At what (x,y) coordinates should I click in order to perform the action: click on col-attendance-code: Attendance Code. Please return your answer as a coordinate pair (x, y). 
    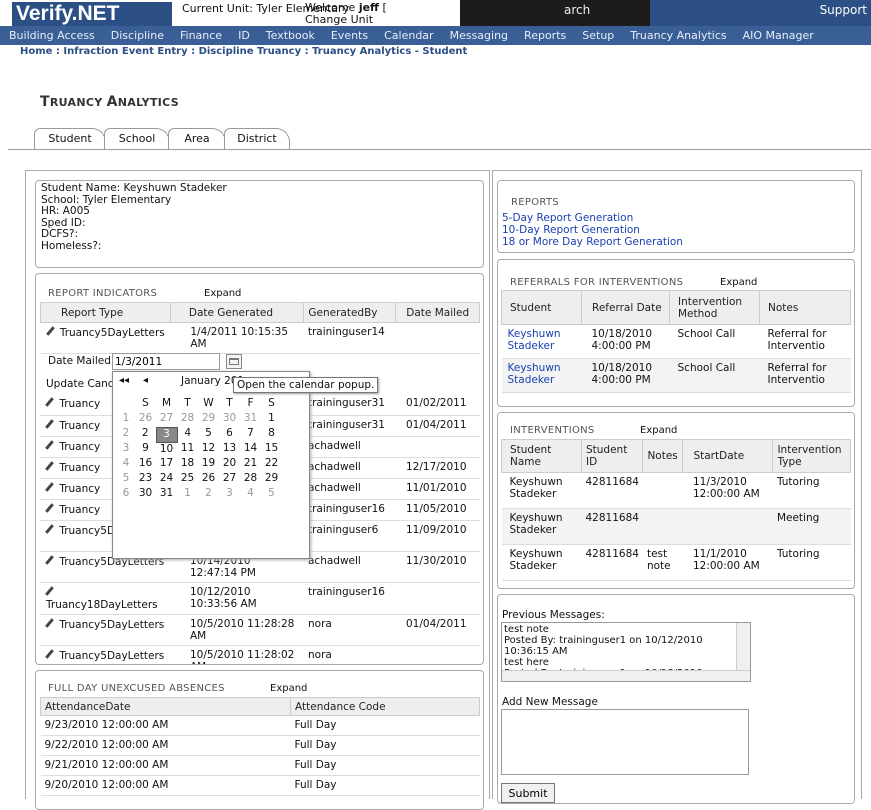
    Looking at the image, I should click on (385, 706).